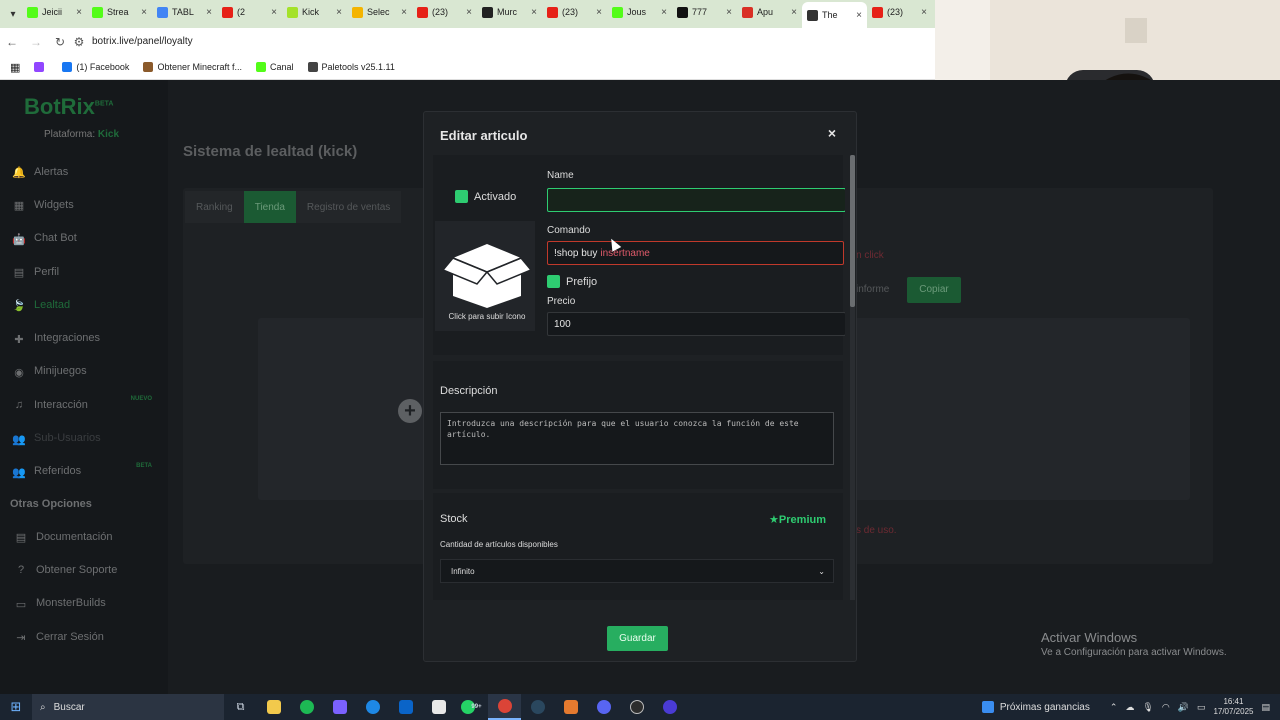 The width and height of the screenshot is (1280, 720). What do you see at coordinates (572, 281) in the screenshot?
I see `prefijo-checkbox: Prefijo` at bounding box center [572, 281].